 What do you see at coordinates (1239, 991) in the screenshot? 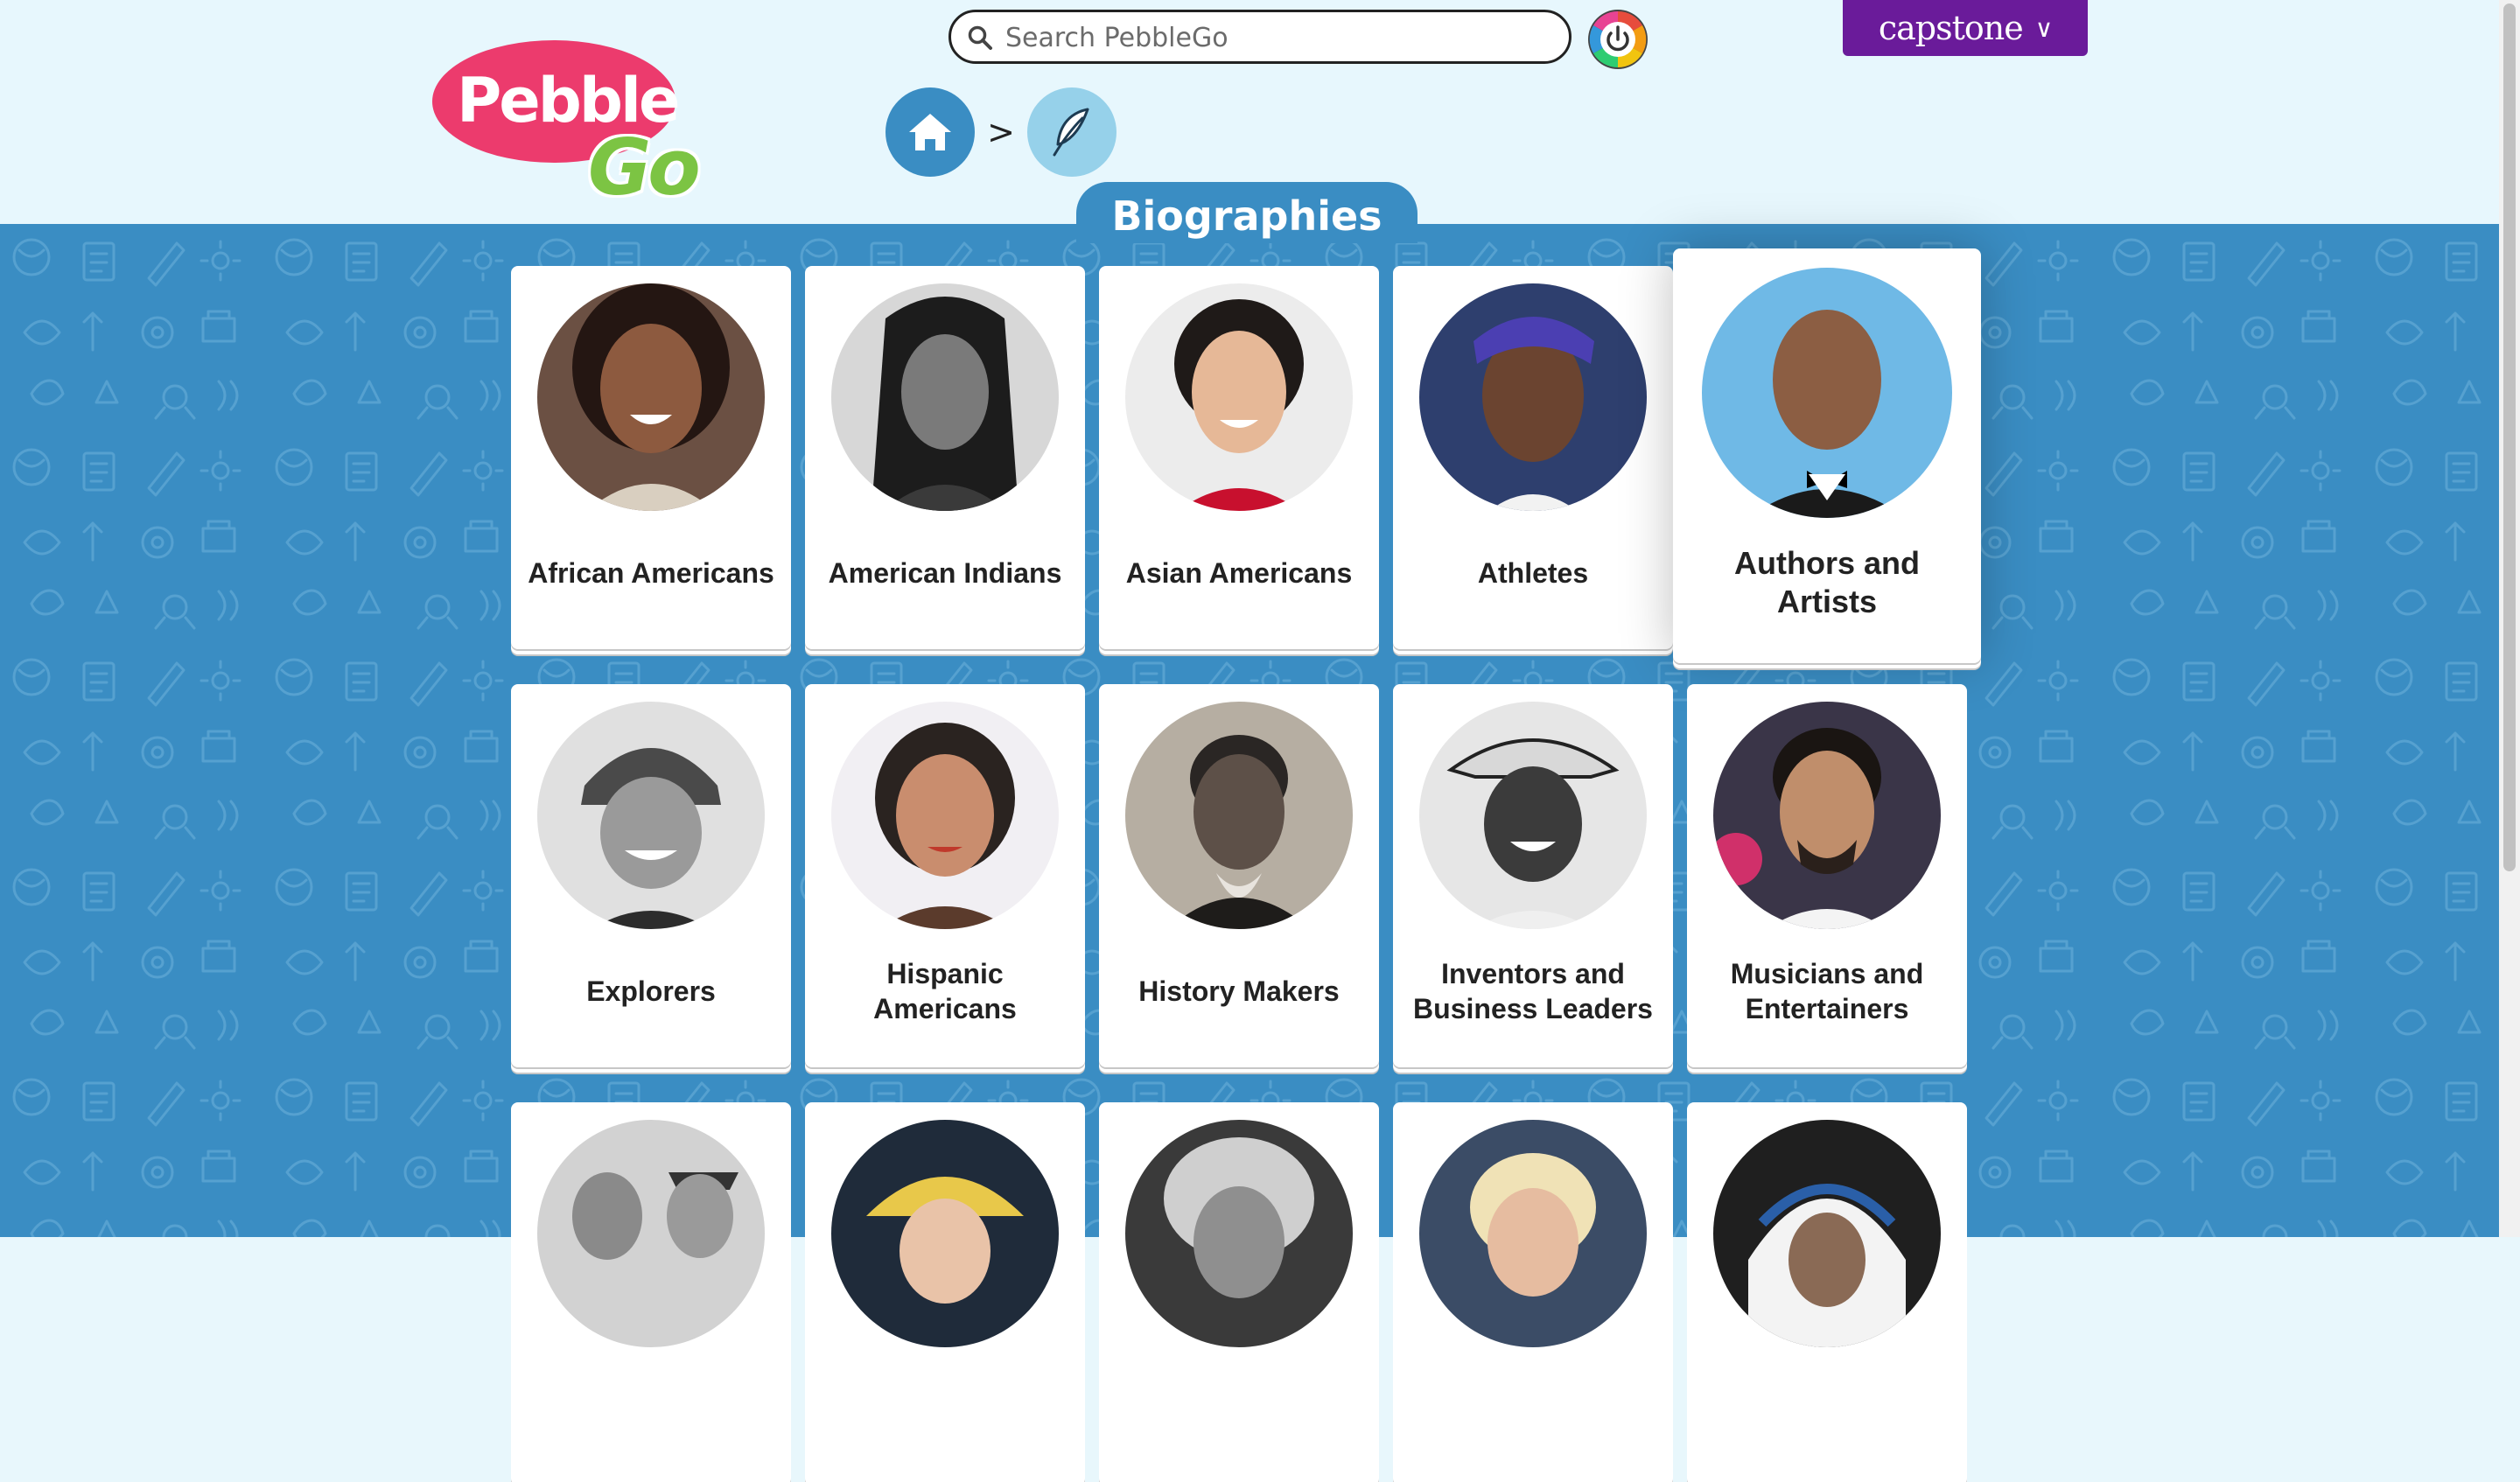
I see `card-label: History Makers` at bounding box center [1239, 991].